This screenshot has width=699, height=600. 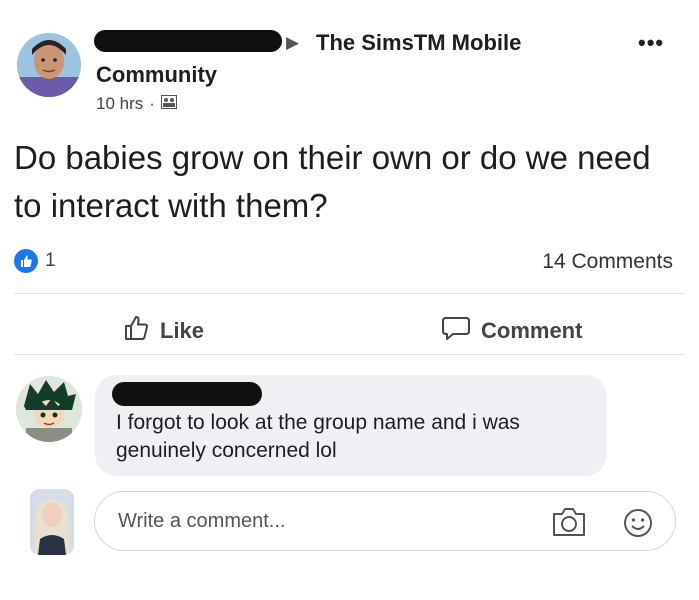 I want to click on more-options-icon: •••, so click(x=651, y=43).